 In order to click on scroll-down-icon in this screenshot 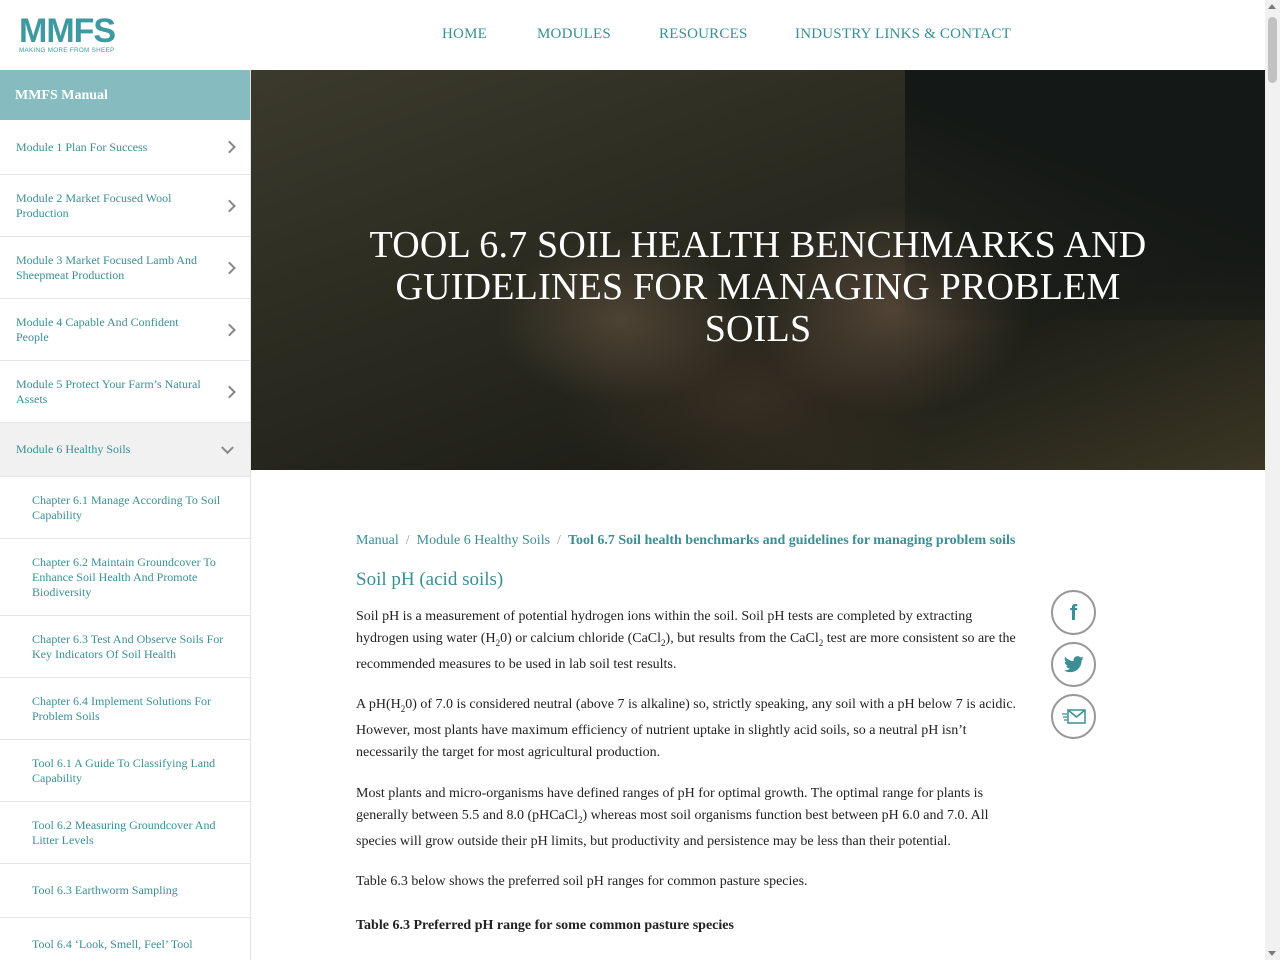, I will do `click(1272, 953)`.